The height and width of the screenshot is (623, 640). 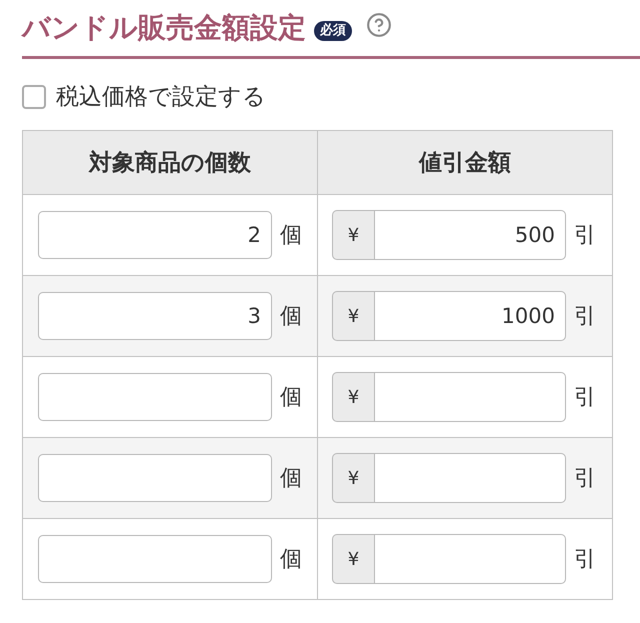 I want to click on tax-checkbox, so click(x=34, y=97).